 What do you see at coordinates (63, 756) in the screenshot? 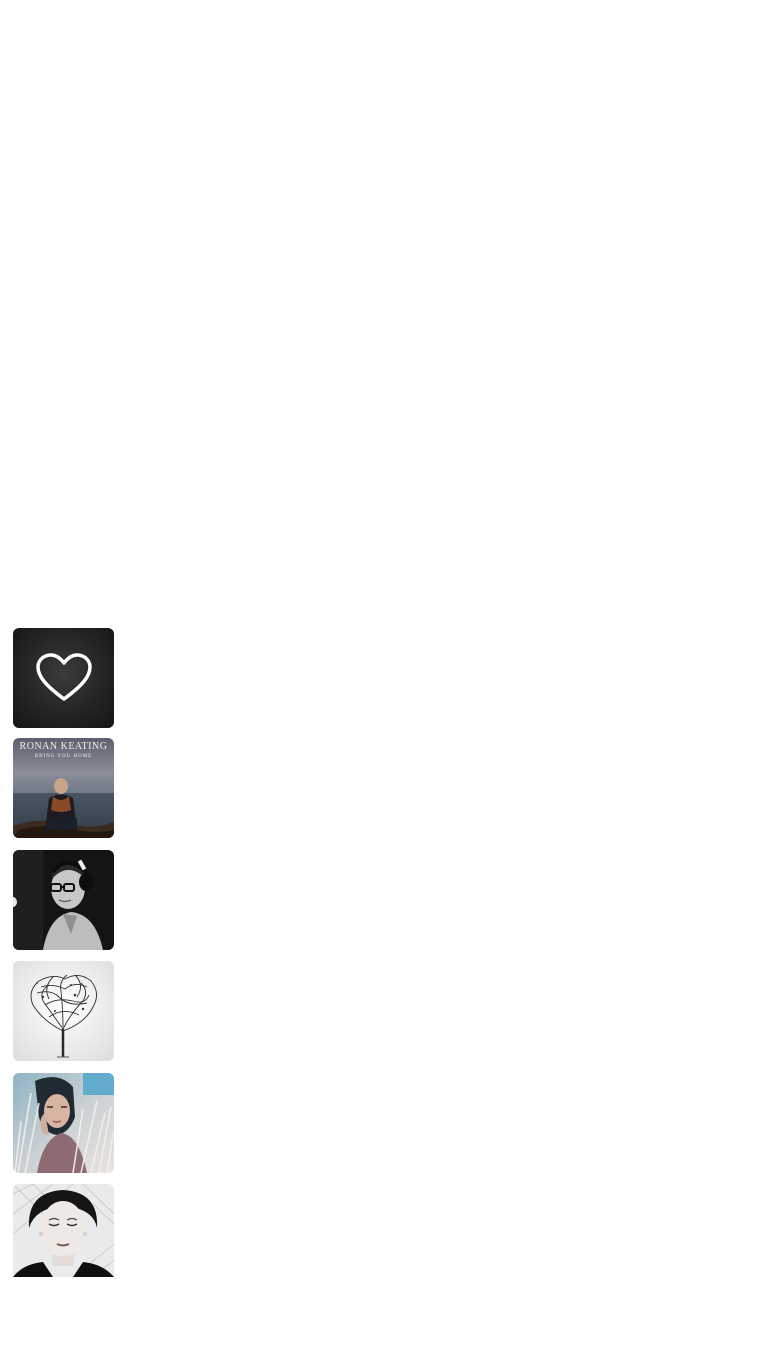
I see `album-title-text: BRING YOU HOME` at bounding box center [63, 756].